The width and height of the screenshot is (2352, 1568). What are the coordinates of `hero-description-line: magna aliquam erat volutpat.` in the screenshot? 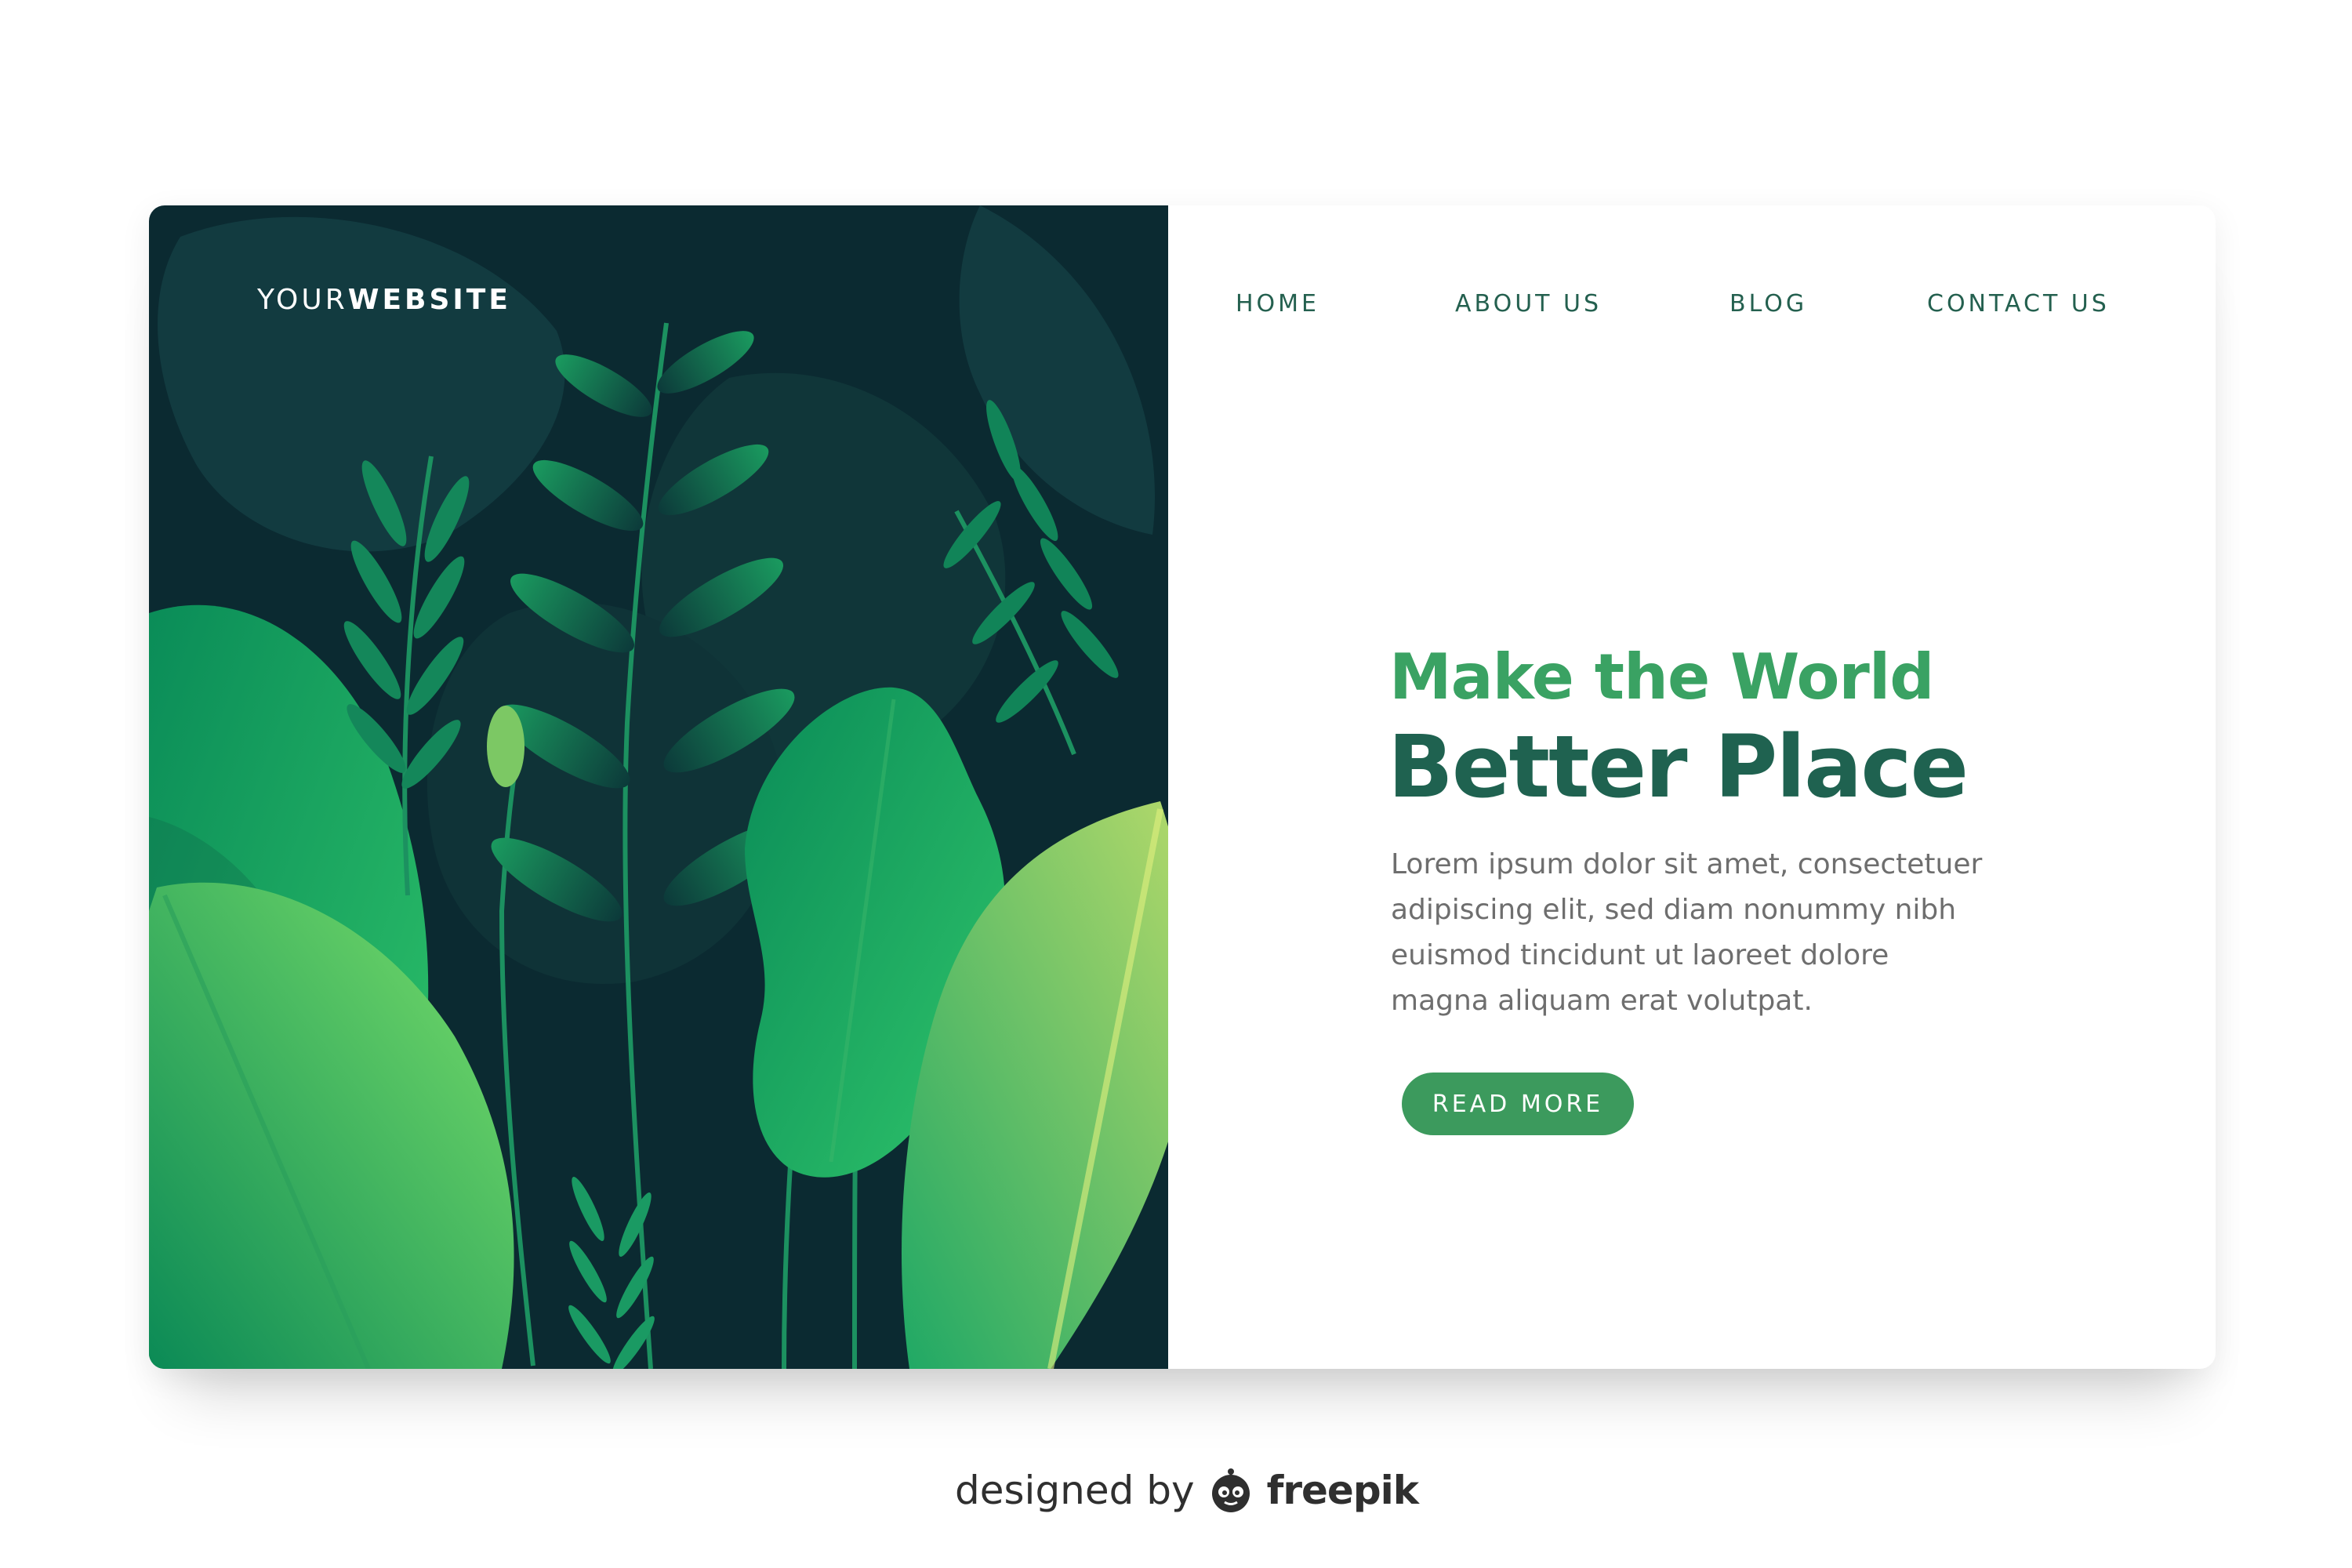 It's located at (1602, 1001).